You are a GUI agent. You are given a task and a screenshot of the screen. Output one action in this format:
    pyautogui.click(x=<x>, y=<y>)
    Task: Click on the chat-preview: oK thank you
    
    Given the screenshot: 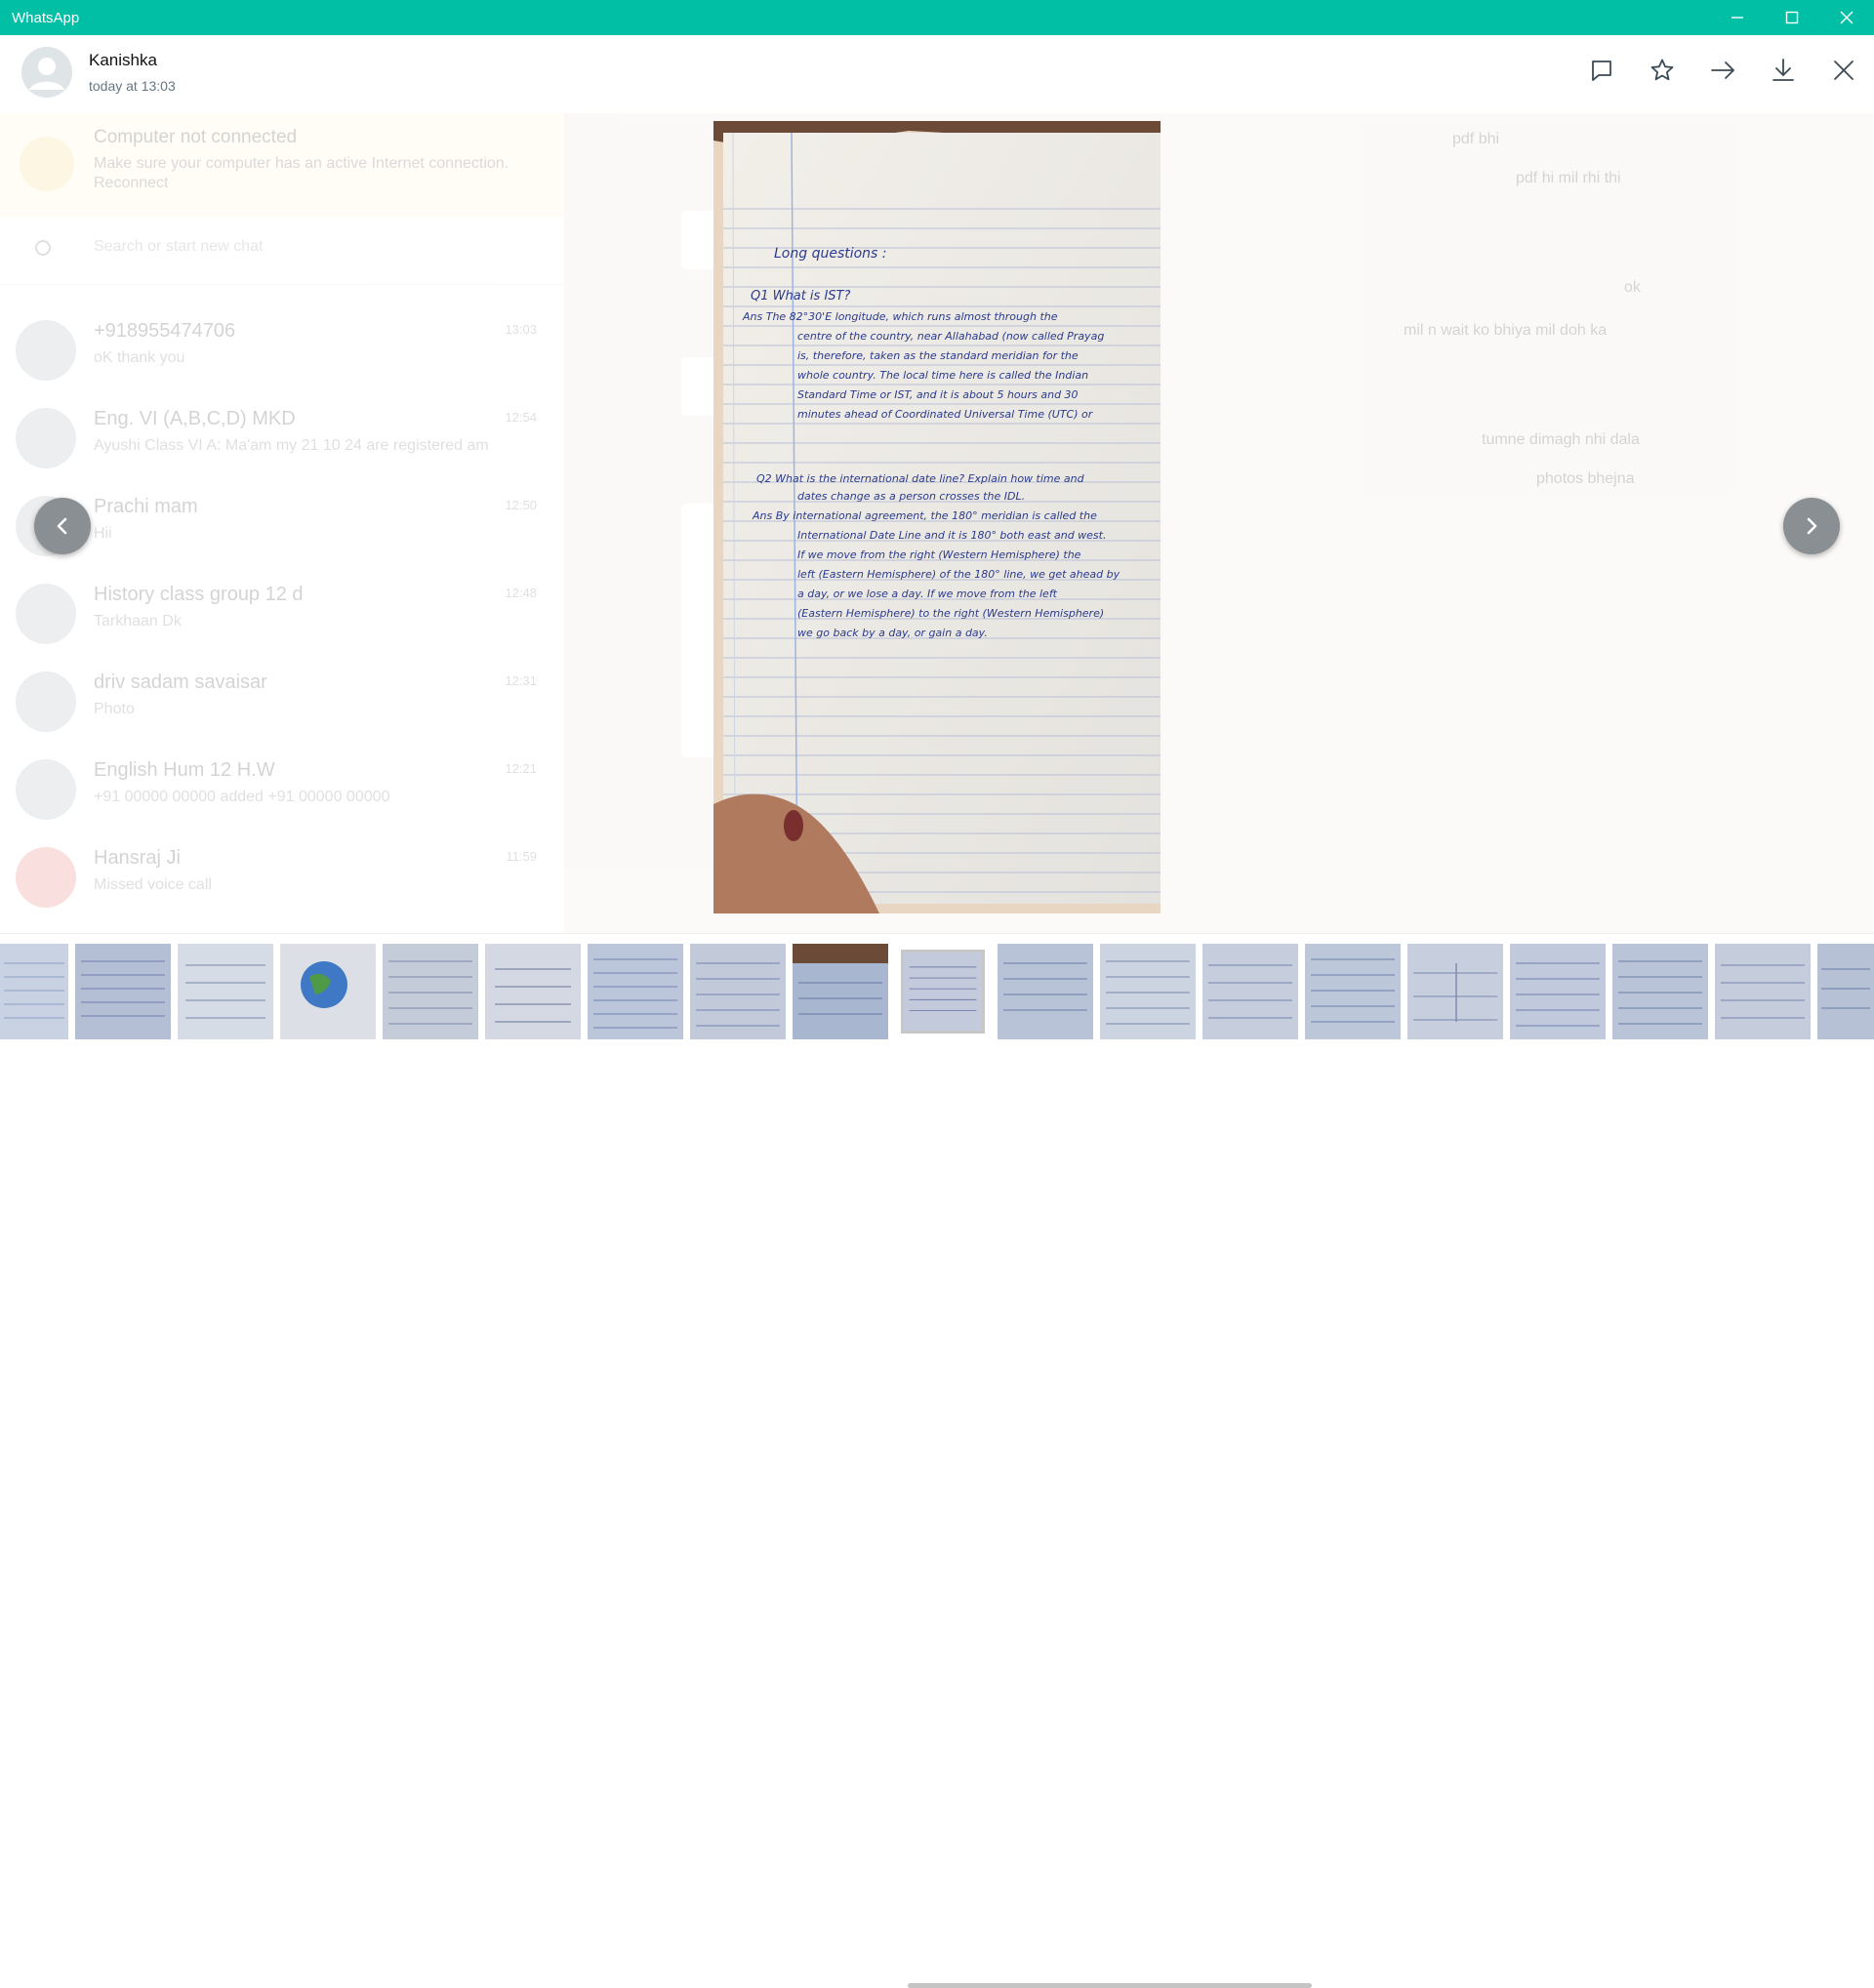 What is the action you would take?
    pyautogui.click(x=139, y=357)
    